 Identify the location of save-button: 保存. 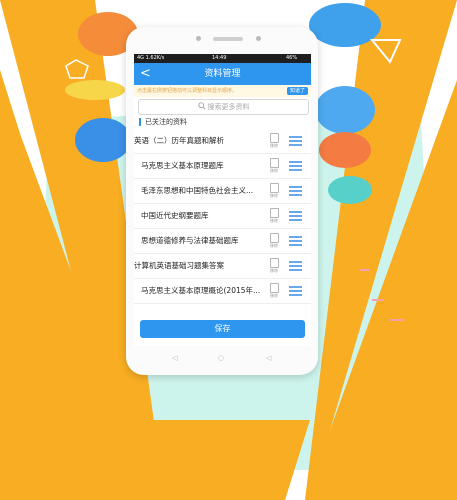
(222, 329).